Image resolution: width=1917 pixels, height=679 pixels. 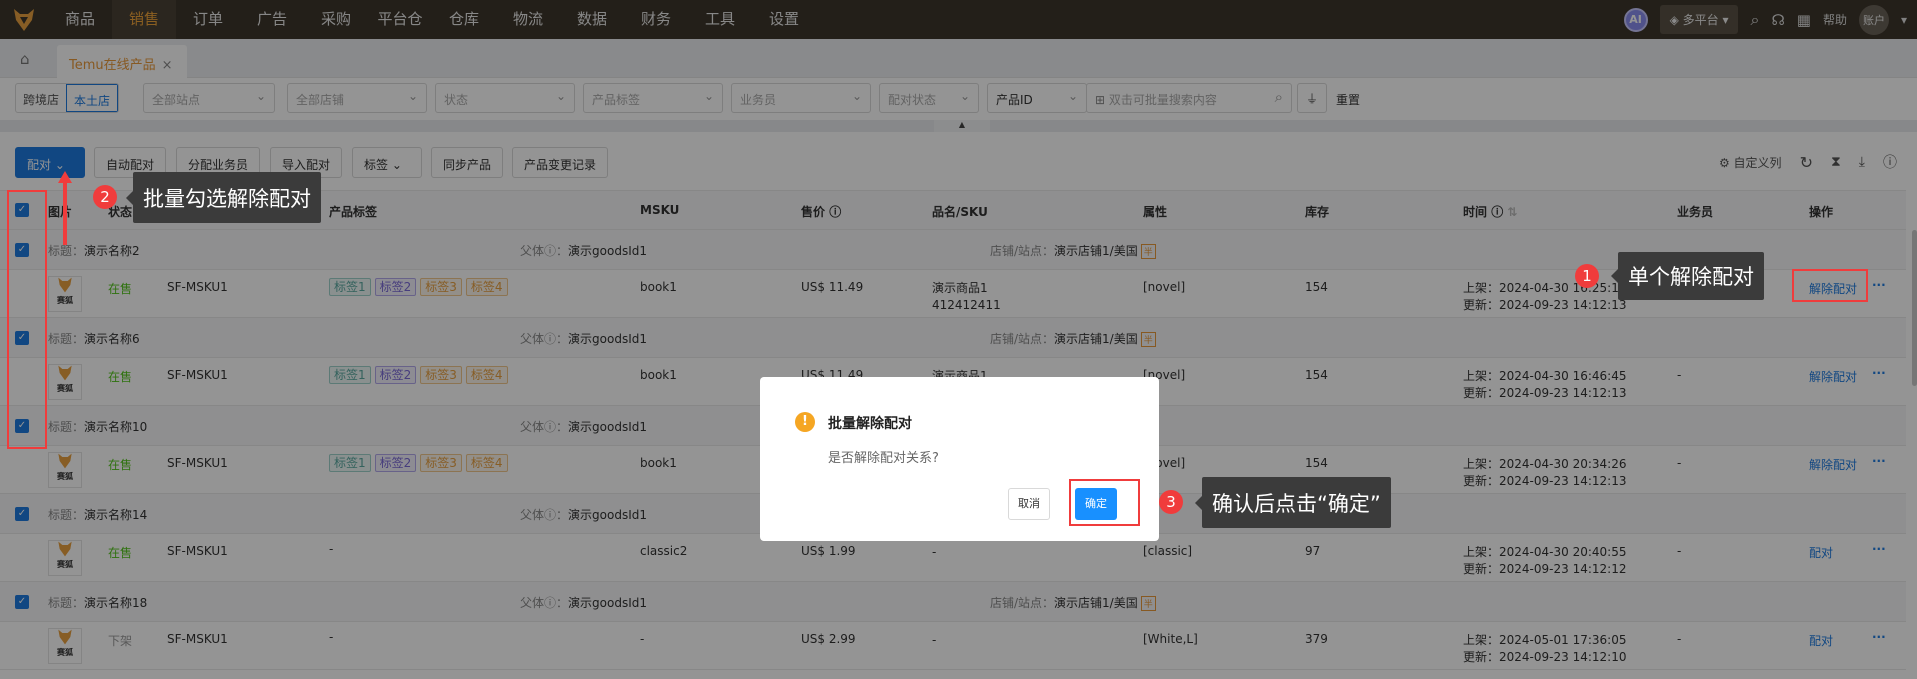 I want to click on annotation-tooltip-3: 确认后点击“确定”, so click(x=1293, y=502).